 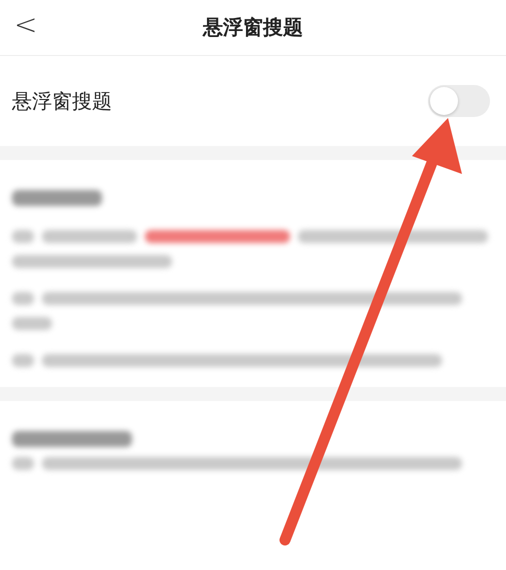 What do you see at coordinates (459, 101) in the screenshot?
I see `toggle-switch` at bounding box center [459, 101].